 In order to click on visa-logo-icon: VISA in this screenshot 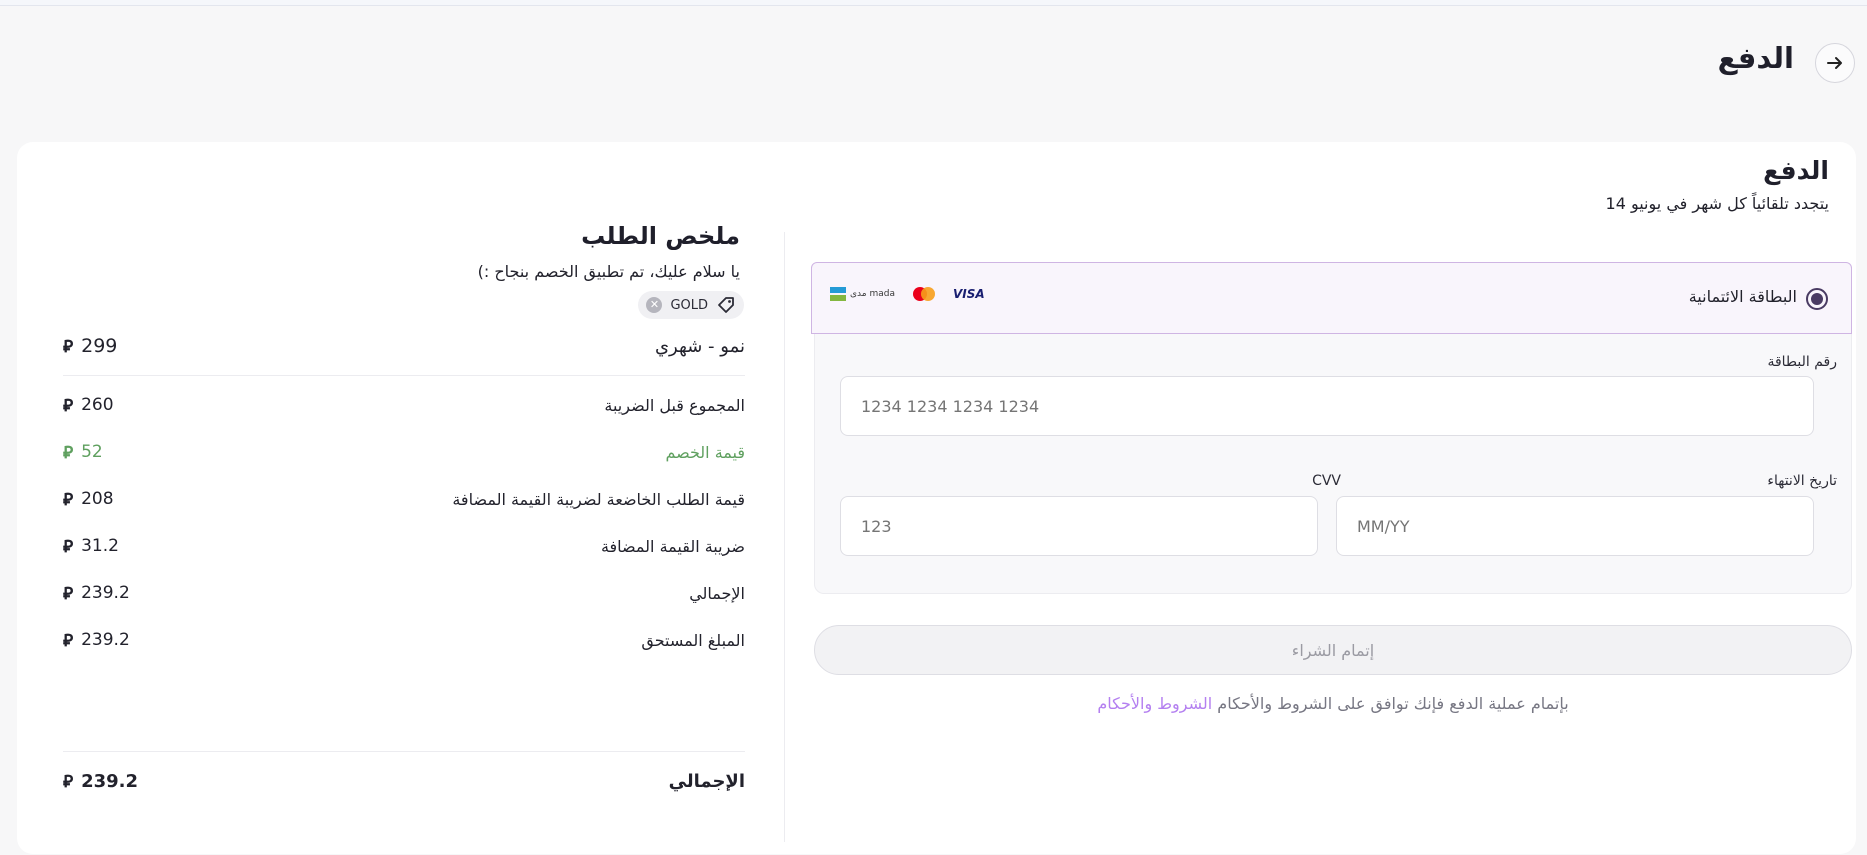, I will do `click(968, 294)`.